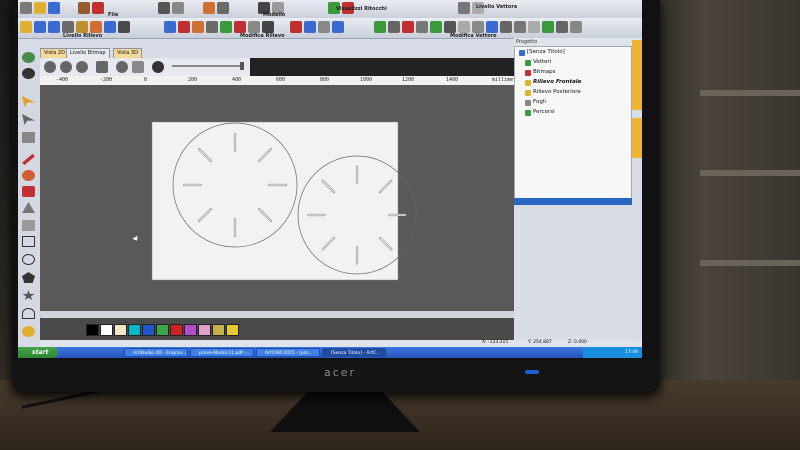  Describe the element at coordinates (28, 207) in the screenshot. I see `sculpt-icon` at that location.